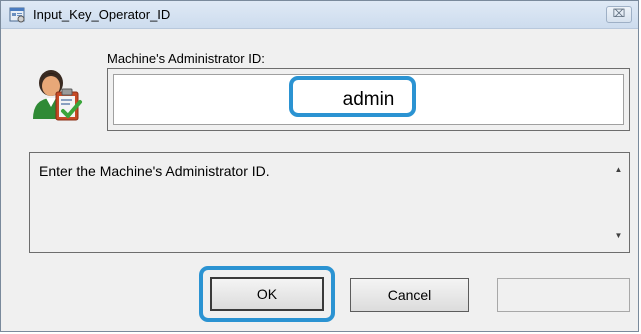 The height and width of the screenshot is (334, 641). What do you see at coordinates (154, 171) in the screenshot?
I see `message-text: Enter the Machine's Administrator ID.` at bounding box center [154, 171].